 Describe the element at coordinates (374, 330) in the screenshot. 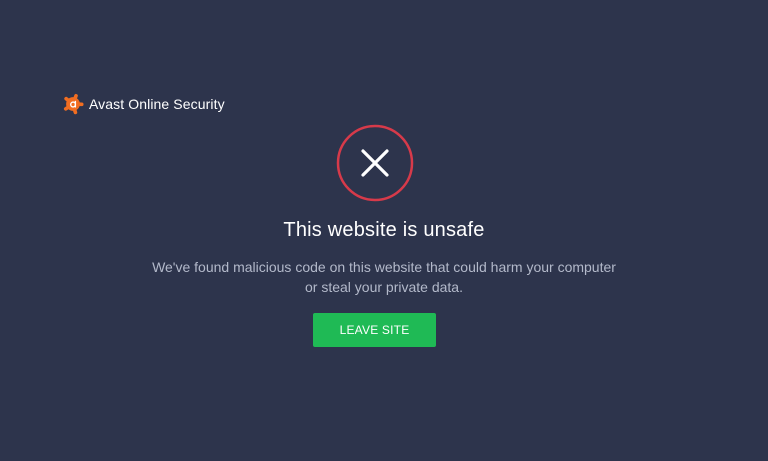

I see `leave-site-button: LEAVE SITE` at that location.